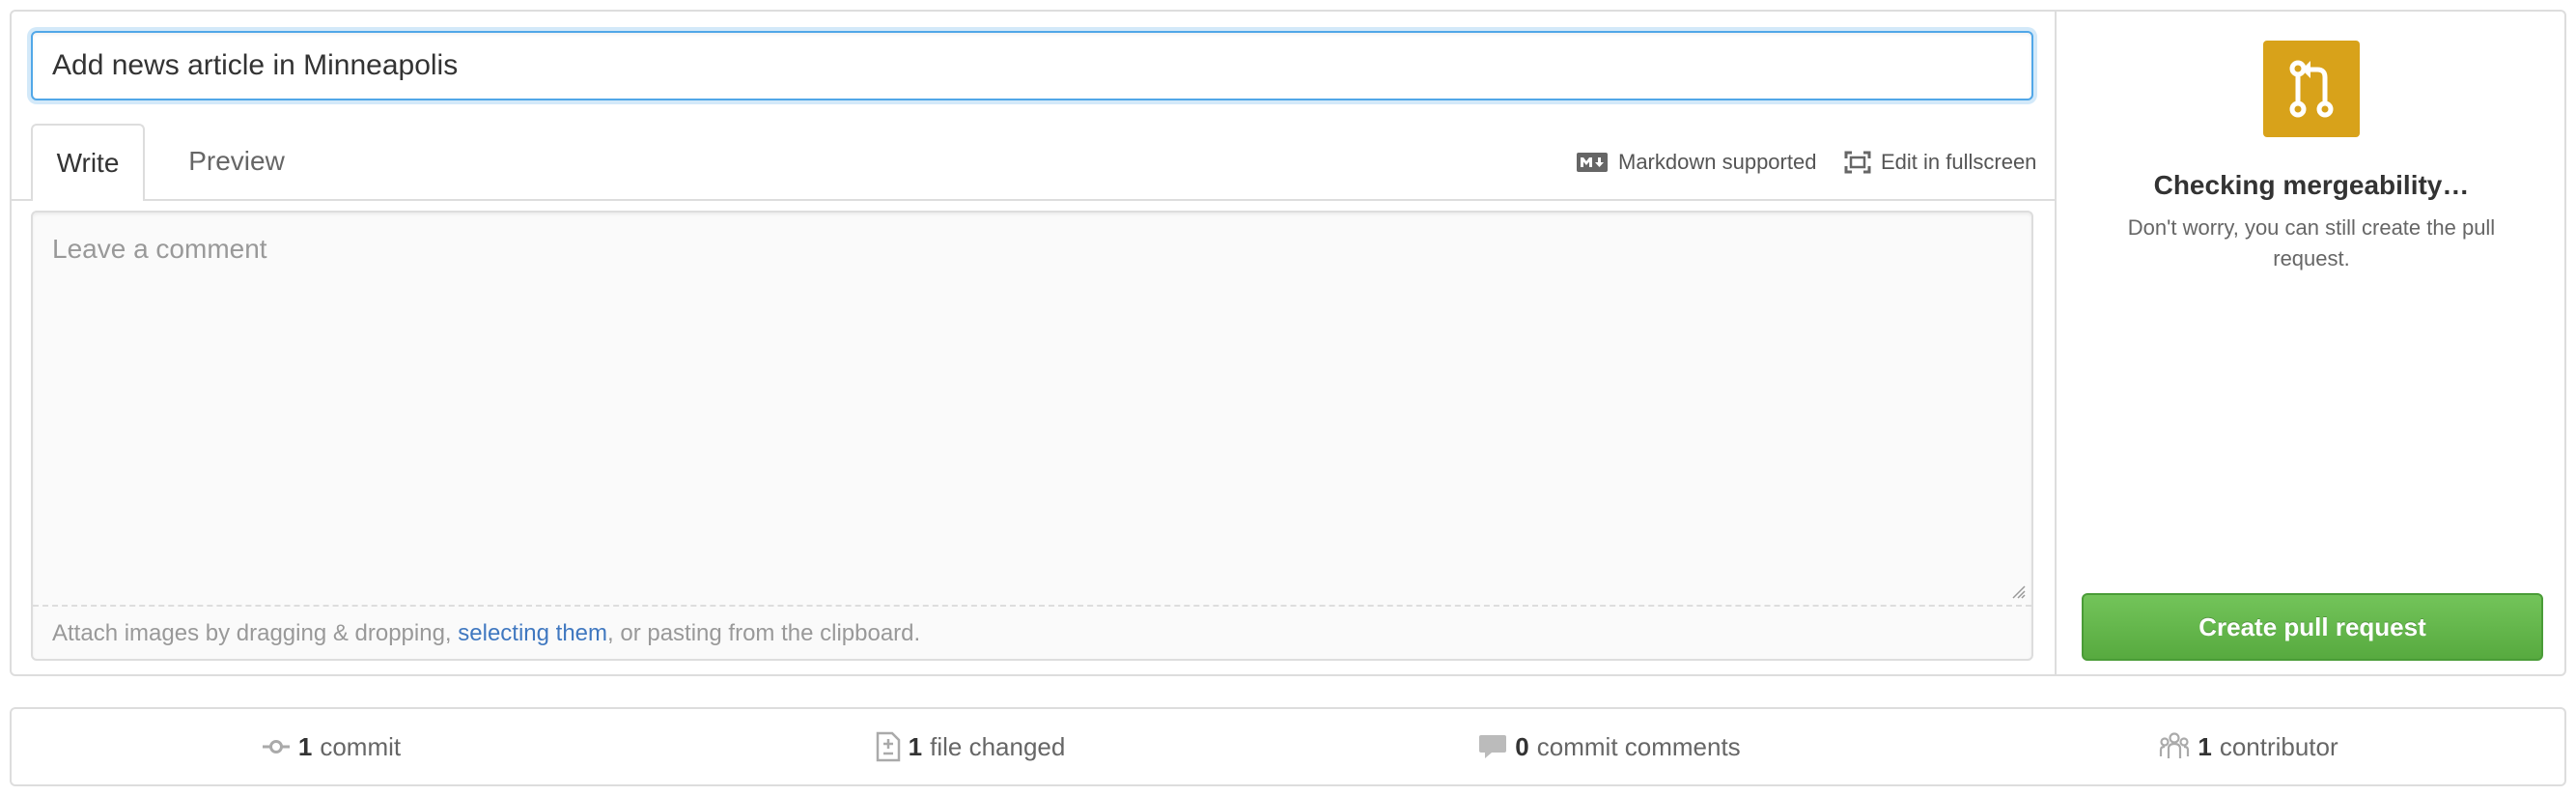  I want to click on summary-files-changed: 1 file changed, so click(971, 747).